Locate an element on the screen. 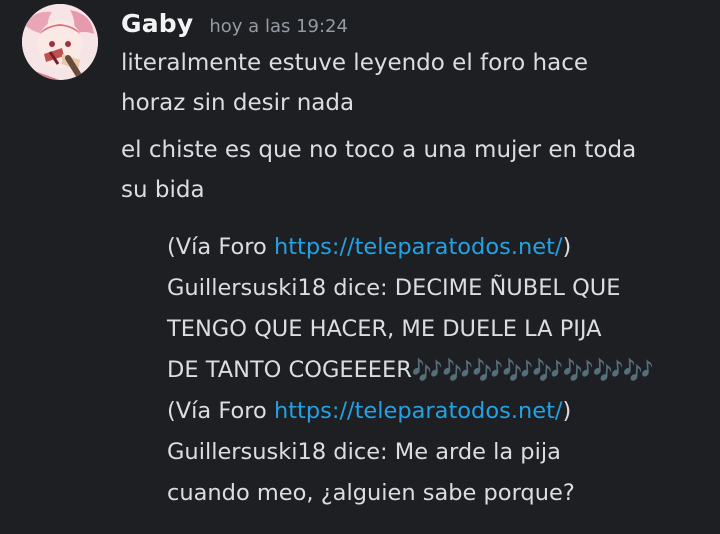 The width and height of the screenshot is (720, 534). message-line: literalmente estuve leyendo el foro hace is located at coordinates (354, 63).